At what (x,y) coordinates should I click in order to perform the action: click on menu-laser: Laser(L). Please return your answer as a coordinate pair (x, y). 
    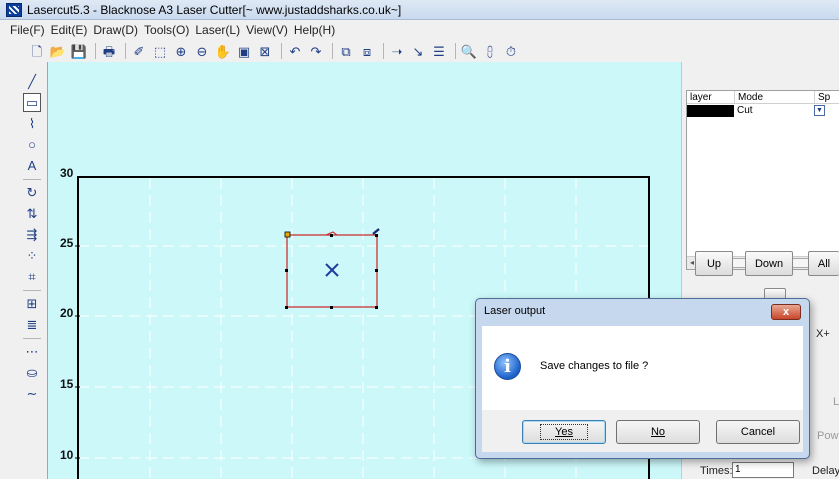
    Looking at the image, I should click on (220, 30).